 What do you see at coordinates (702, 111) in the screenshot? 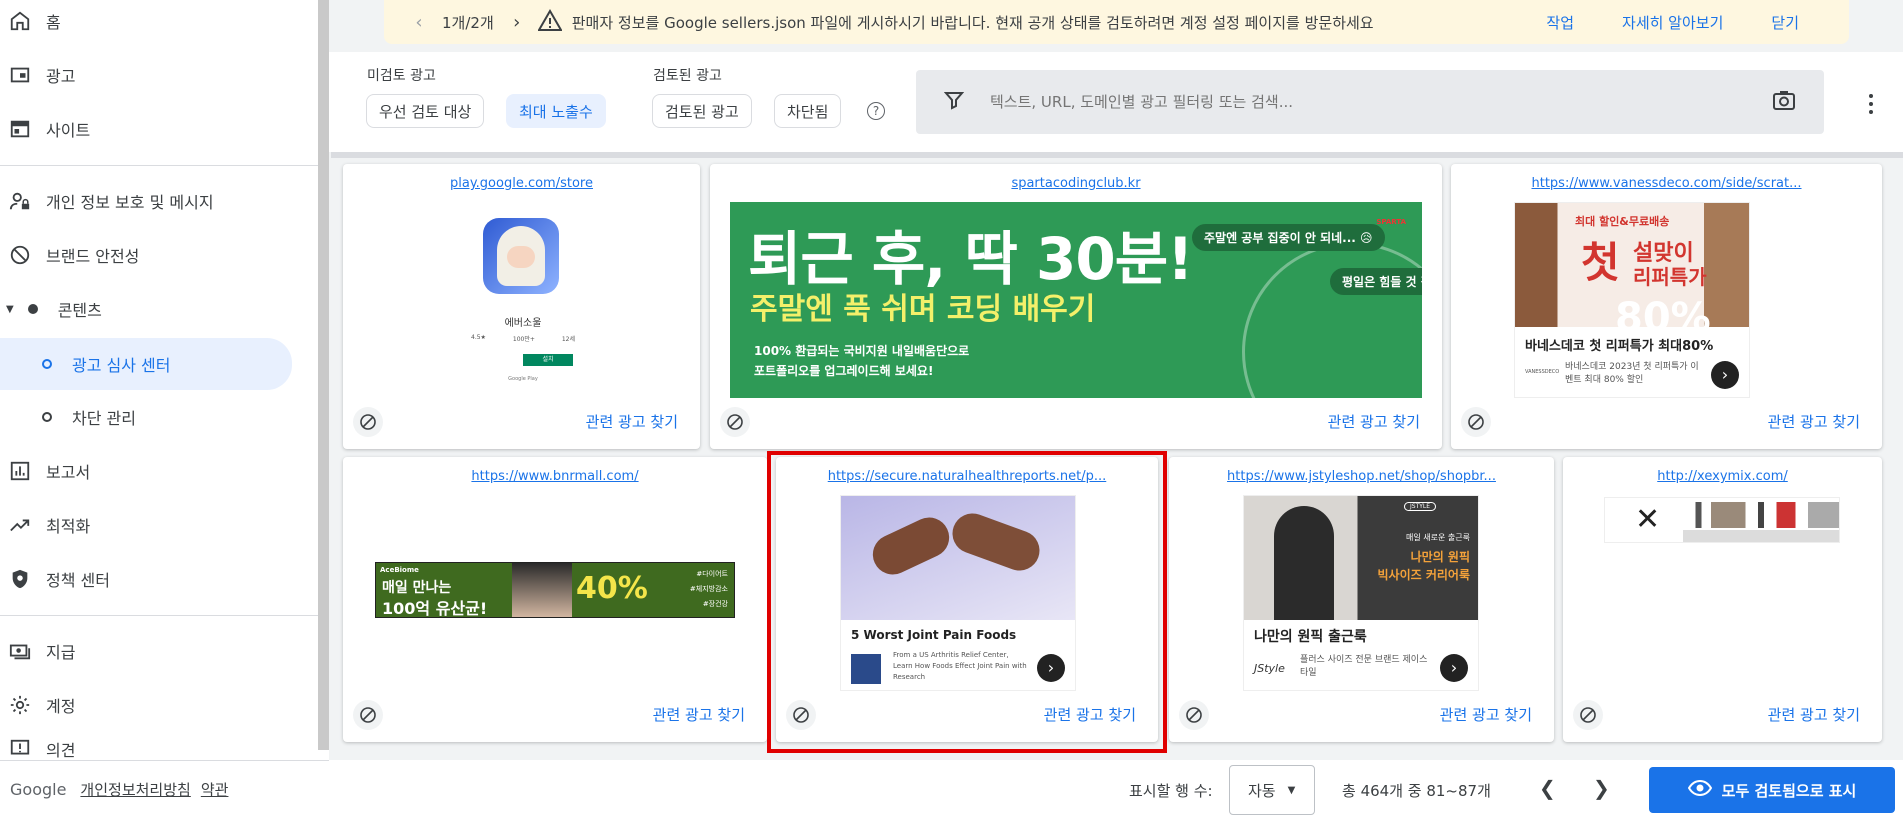
I see `chip-reviewed-ads: 검토된 광고` at bounding box center [702, 111].